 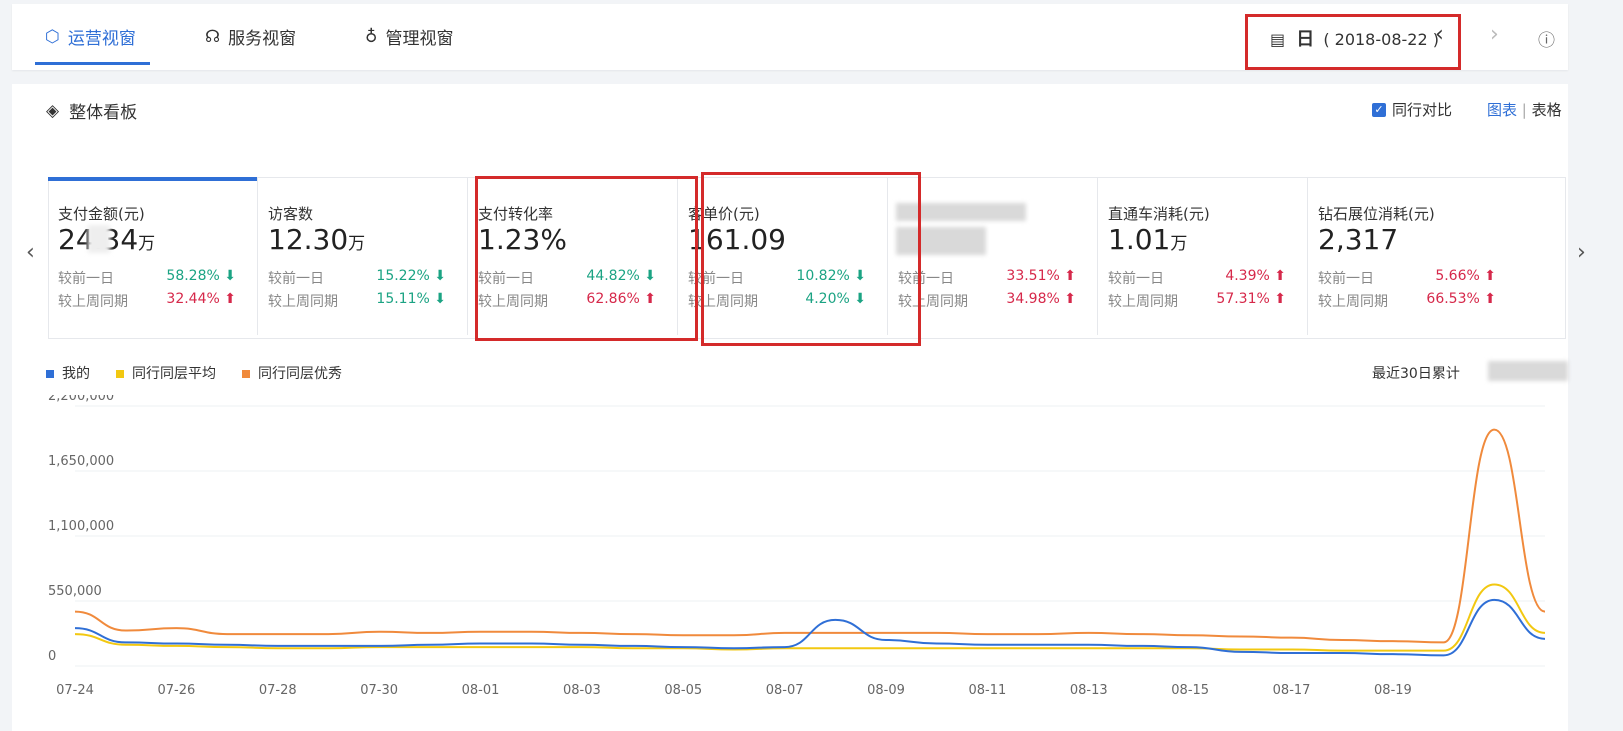 What do you see at coordinates (1041, 299) in the screenshot?
I see `compare-percent: 34.98% ⬆` at bounding box center [1041, 299].